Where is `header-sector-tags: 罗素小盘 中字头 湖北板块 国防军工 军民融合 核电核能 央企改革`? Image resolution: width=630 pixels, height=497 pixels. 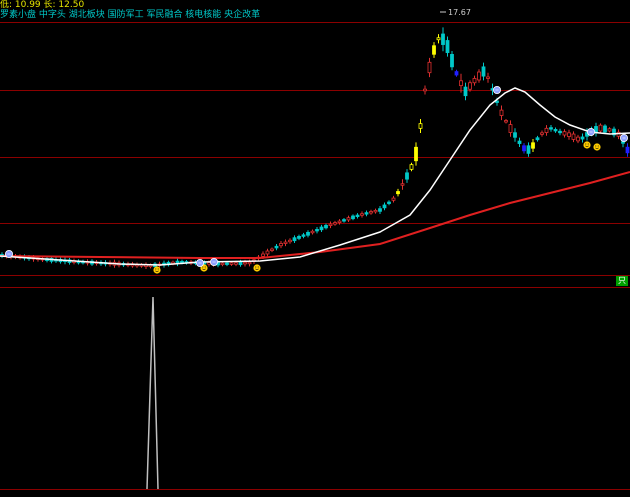
header-sector-tags: 罗素小盘 中字头 湖北板块 国防军工 军民融合 核电核能 央企改革 is located at coordinates (130, 15).